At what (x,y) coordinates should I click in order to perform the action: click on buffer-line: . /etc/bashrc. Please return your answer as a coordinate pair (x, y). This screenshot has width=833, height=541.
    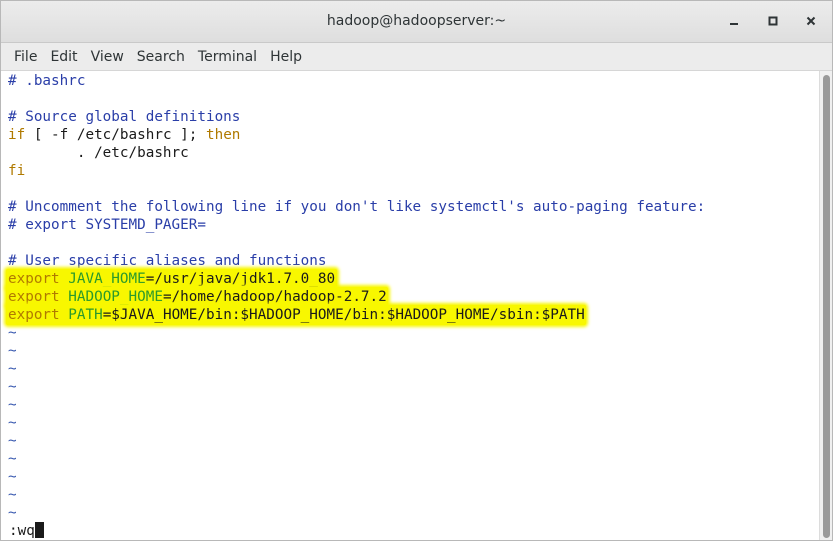
    Looking at the image, I should click on (98, 153).